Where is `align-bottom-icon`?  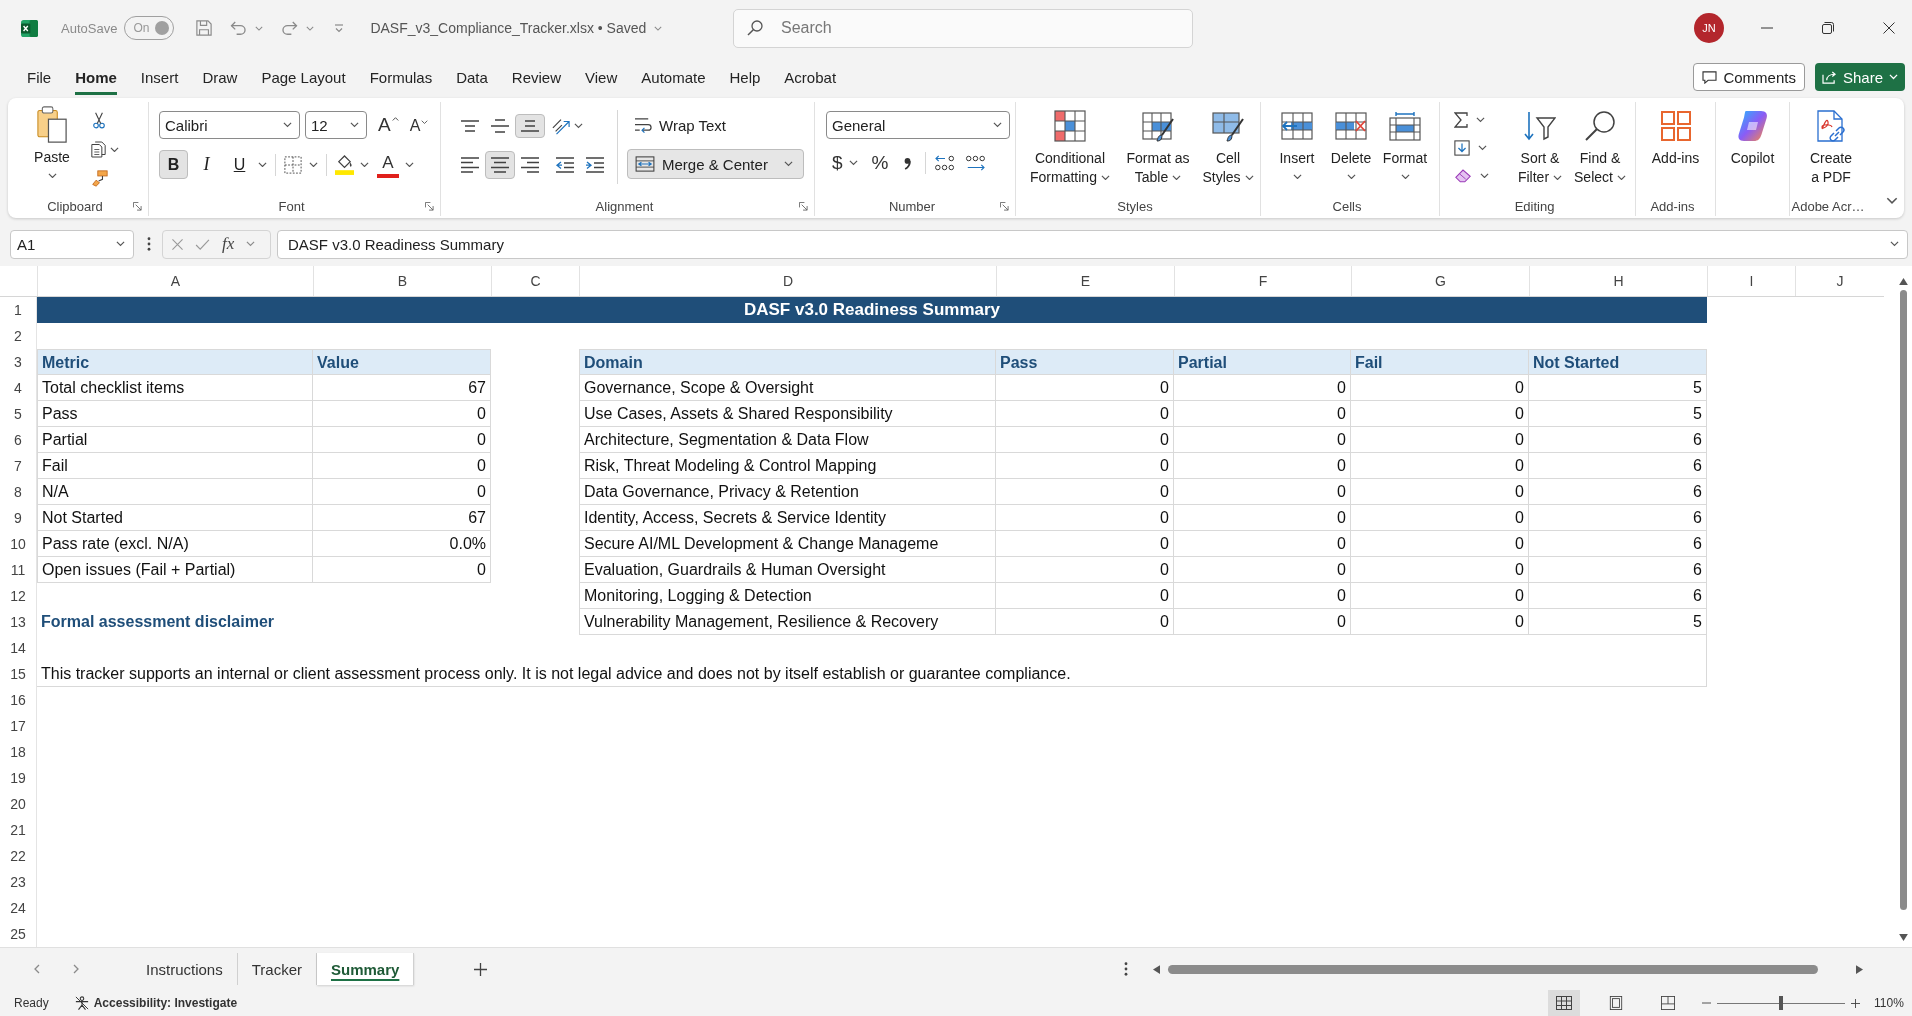 align-bottom-icon is located at coordinates (530, 126).